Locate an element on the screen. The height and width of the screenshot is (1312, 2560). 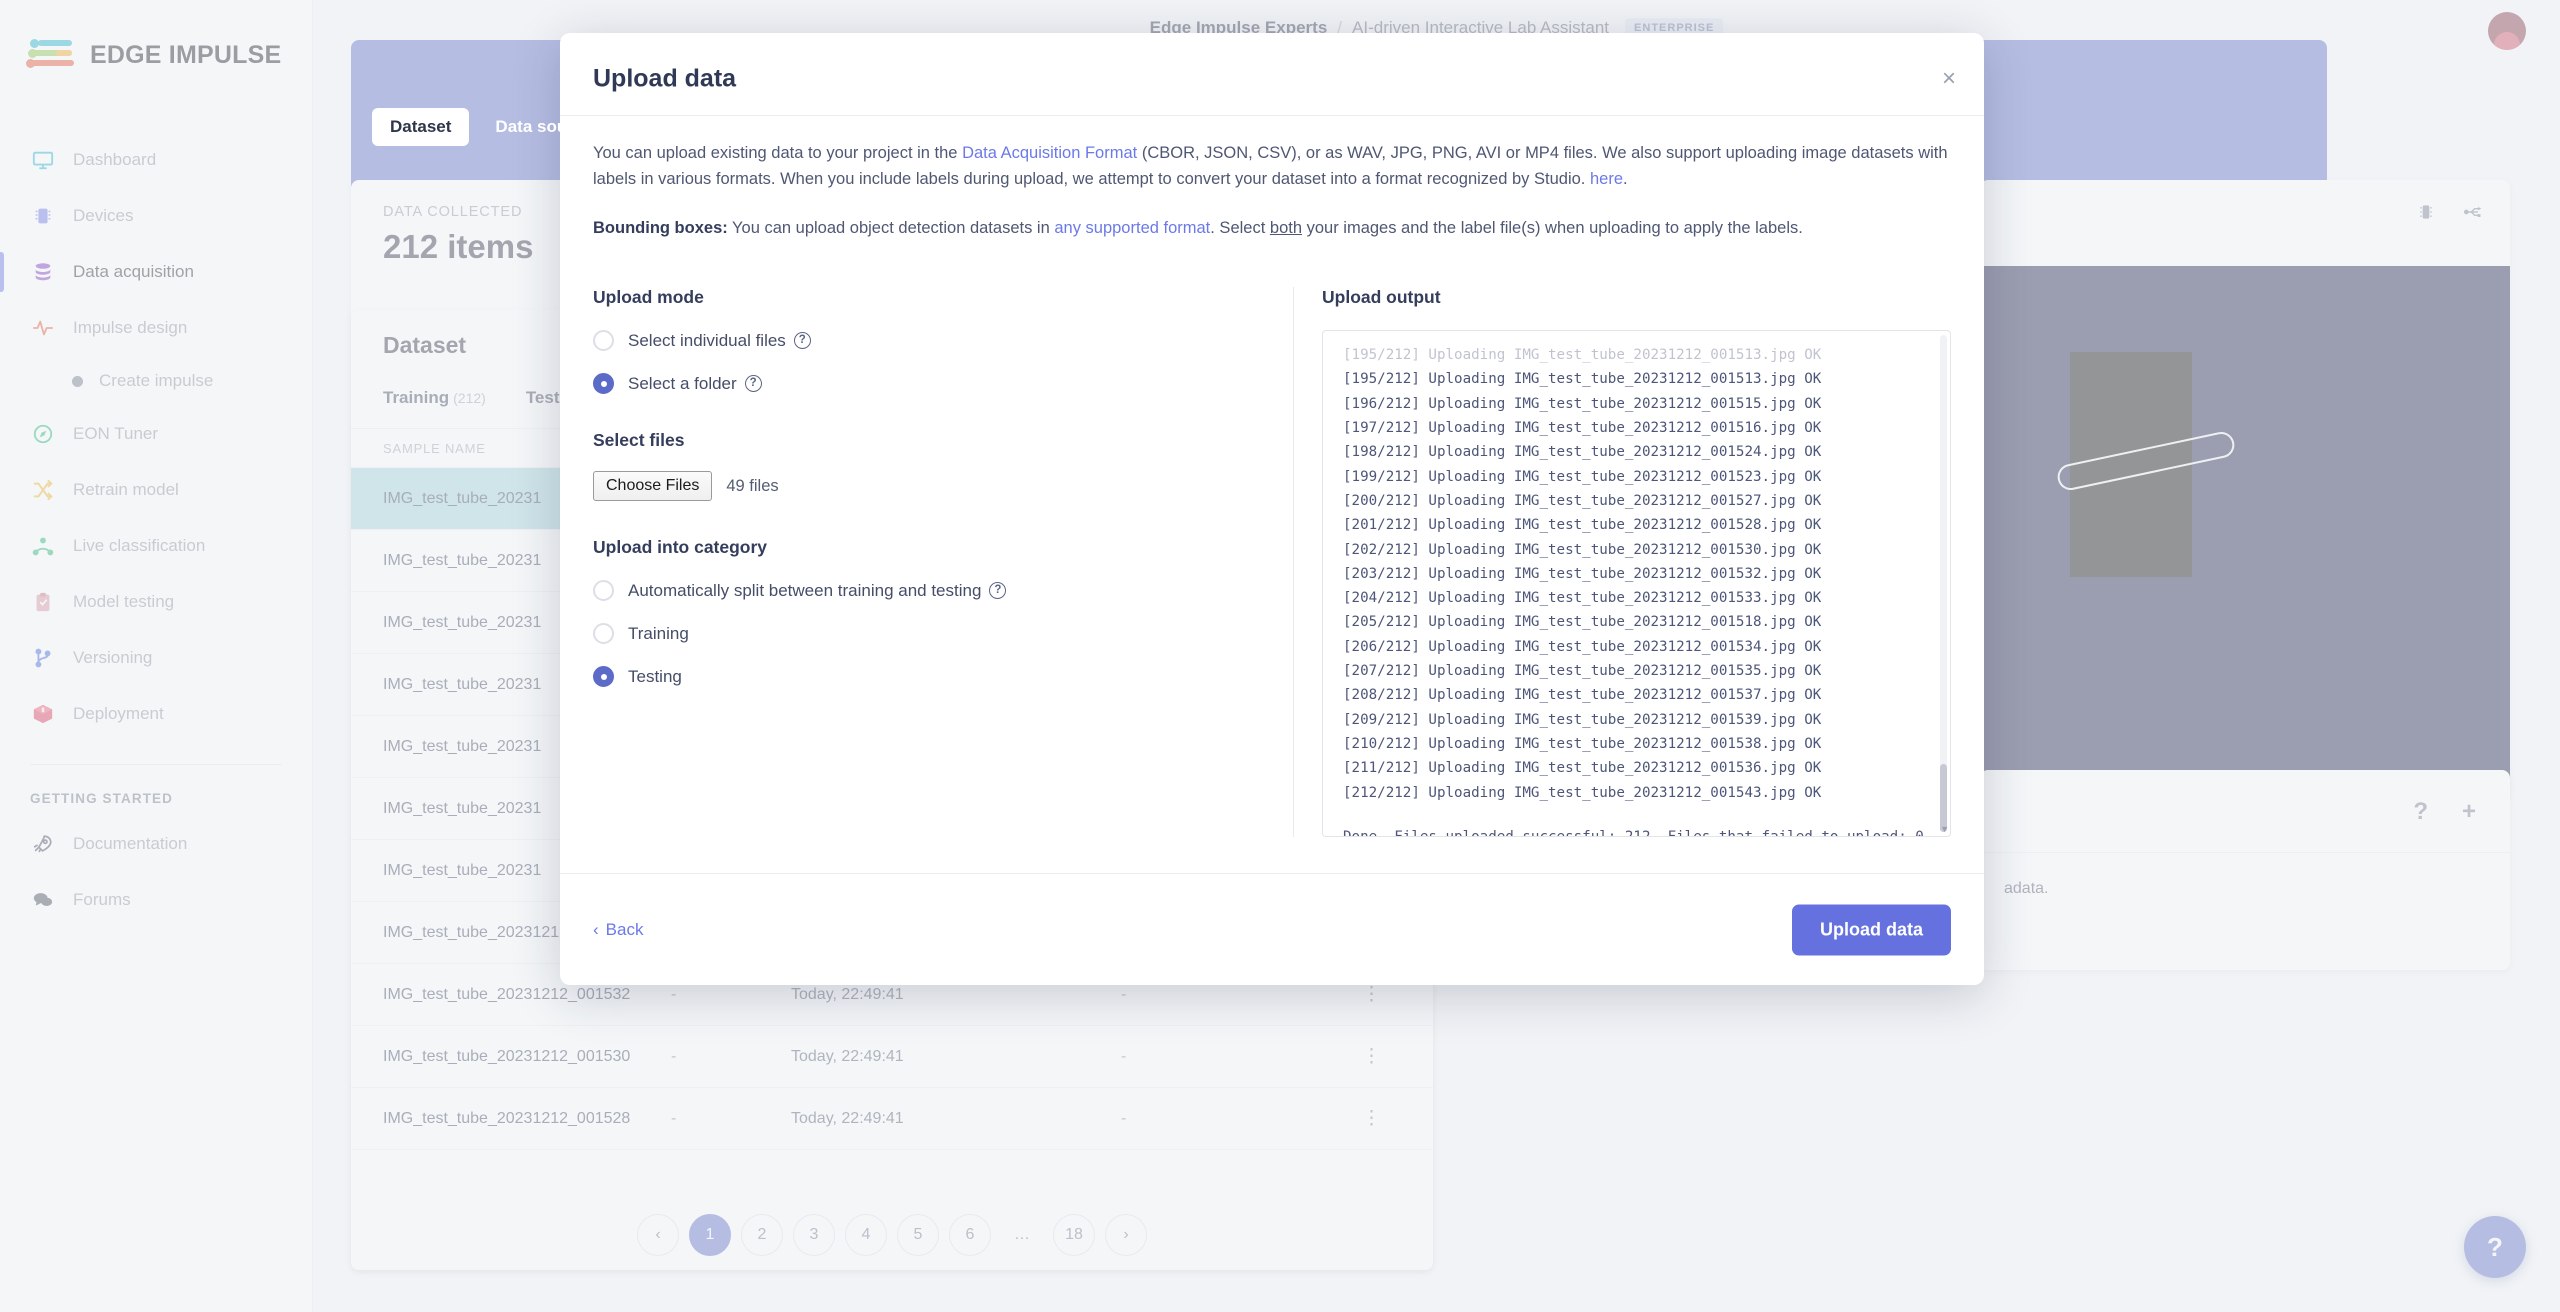
back-button: ‹ Back is located at coordinates (618, 930).